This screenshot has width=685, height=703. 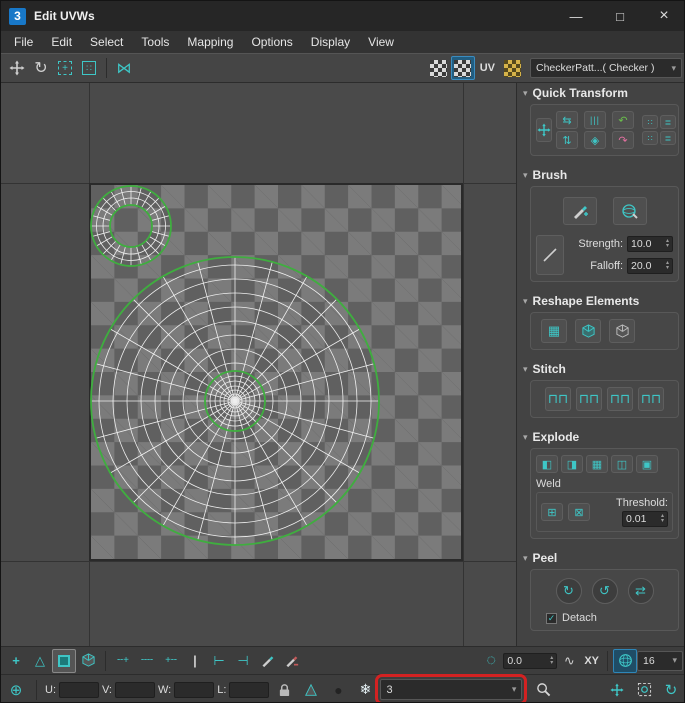 I want to click on checker-pattern-button, so click(x=512, y=68).